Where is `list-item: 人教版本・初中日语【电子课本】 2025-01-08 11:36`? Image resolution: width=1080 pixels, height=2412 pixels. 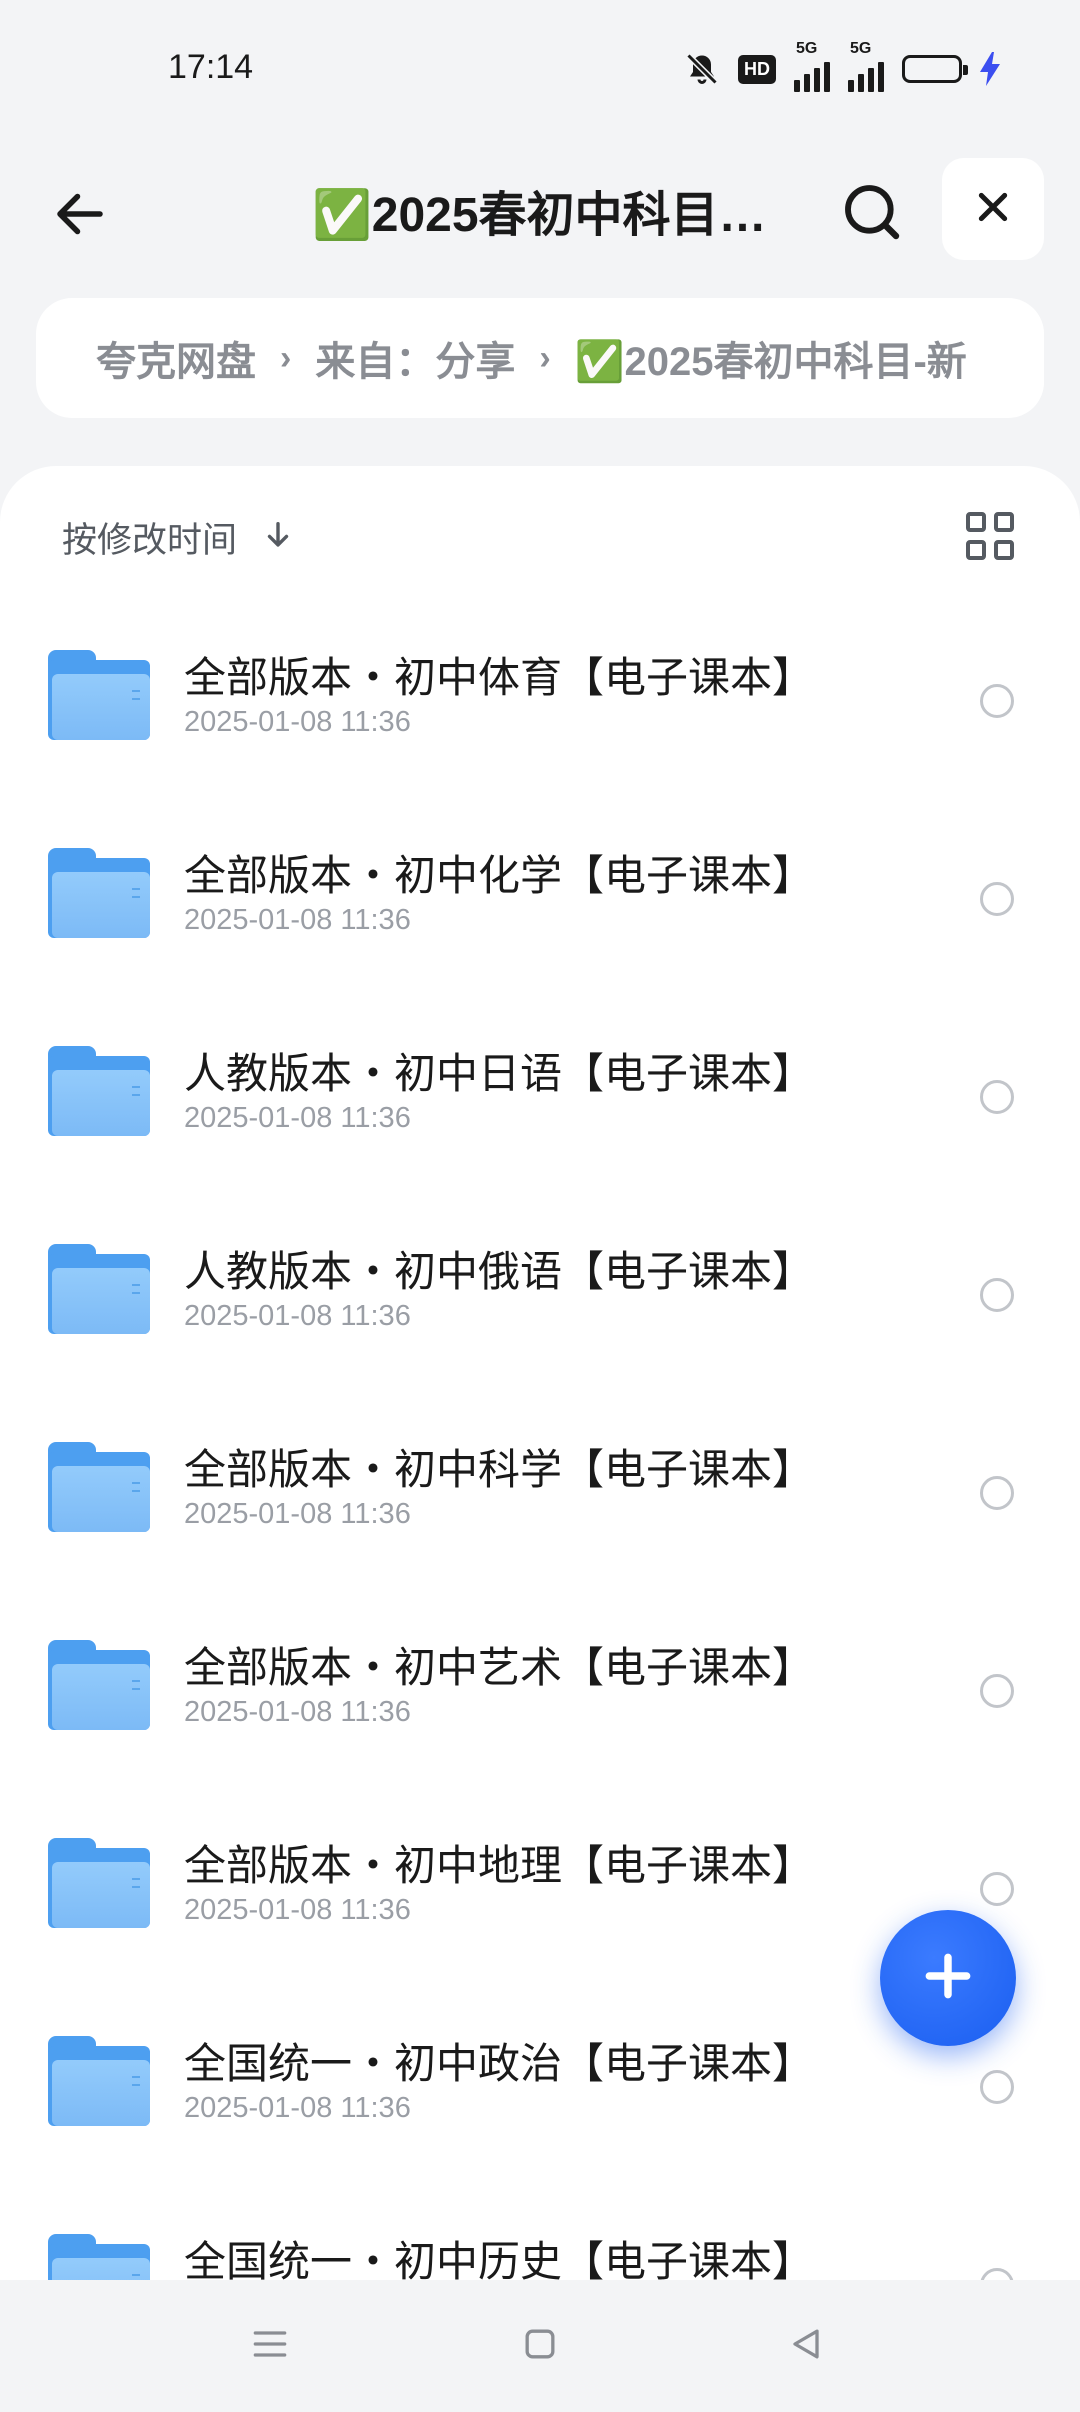
list-item: 人教版本・初中日语【电子课本】 2025-01-08 11:36 is located at coordinates (540, 1093).